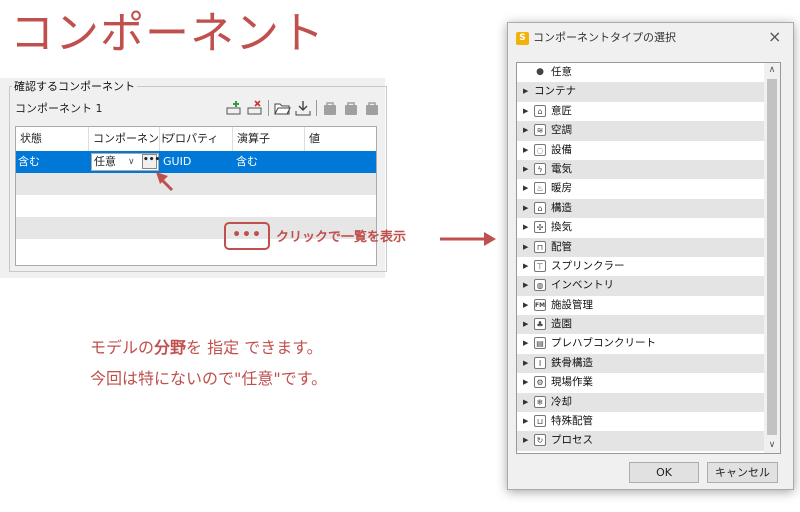 This screenshot has width=800, height=512. What do you see at coordinates (774, 37) in the screenshot?
I see `close-icon: ×` at bounding box center [774, 37].